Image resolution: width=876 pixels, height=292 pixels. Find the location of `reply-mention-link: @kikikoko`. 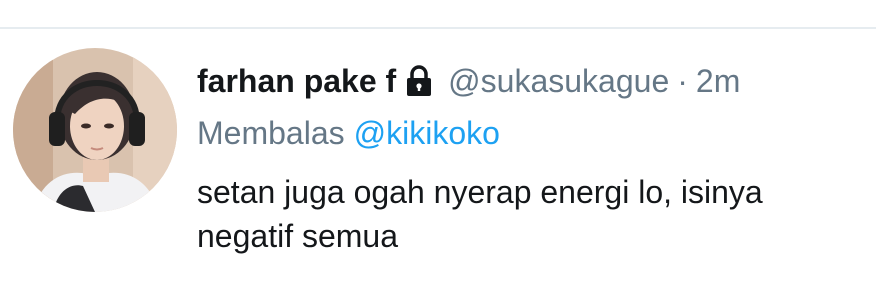

reply-mention-link: @kikikoko is located at coordinates (427, 133).